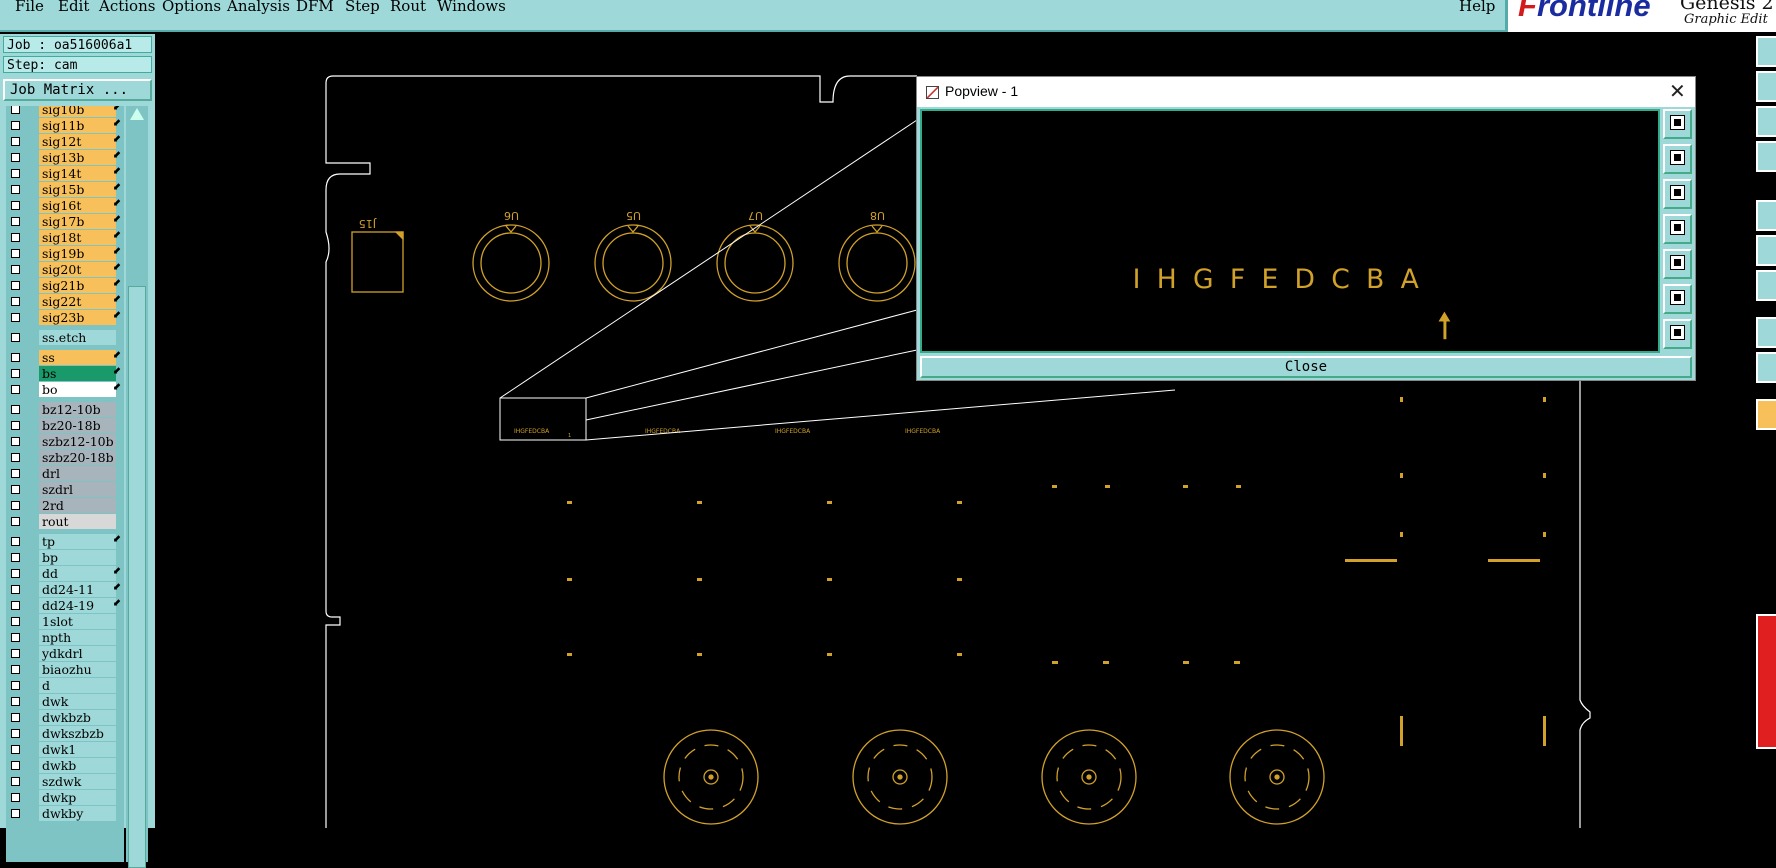 This screenshot has width=1776, height=868. What do you see at coordinates (65, 426) in the screenshot?
I see `layer-row: bz20-18b` at bounding box center [65, 426].